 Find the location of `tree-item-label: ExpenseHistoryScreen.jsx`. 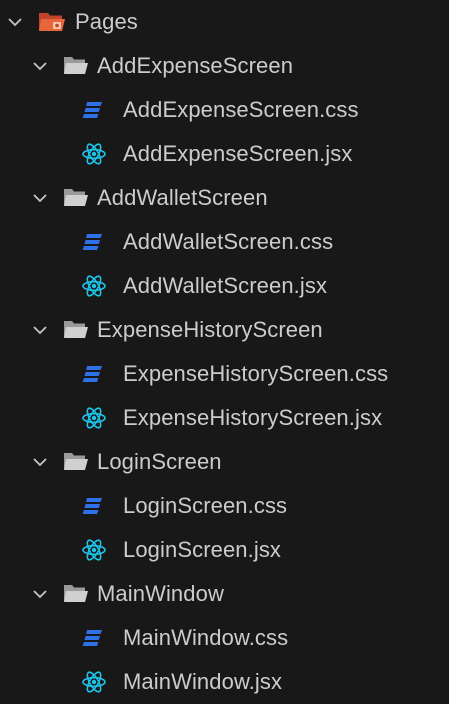

tree-item-label: ExpenseHistoryScreen.jsx is located at coordinates (253, 417).